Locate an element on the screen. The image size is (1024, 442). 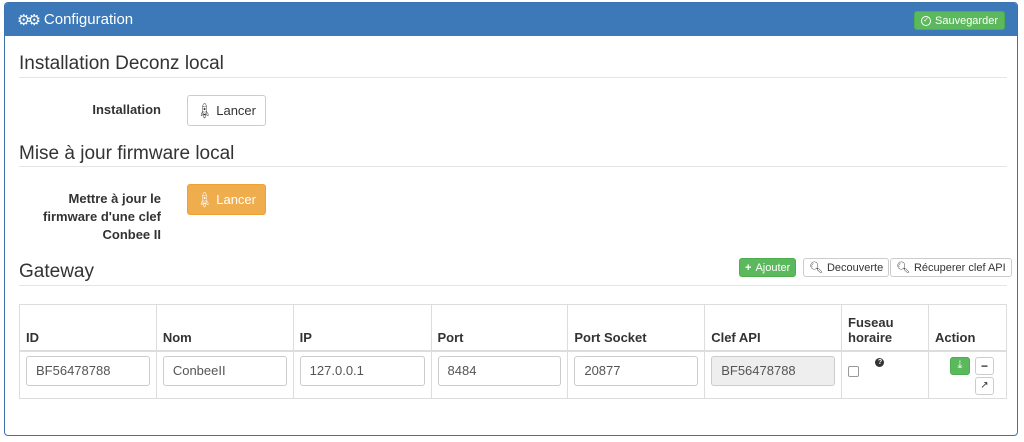
cell-action: ⤓ − ↗ is located at coordinates (967, 374).